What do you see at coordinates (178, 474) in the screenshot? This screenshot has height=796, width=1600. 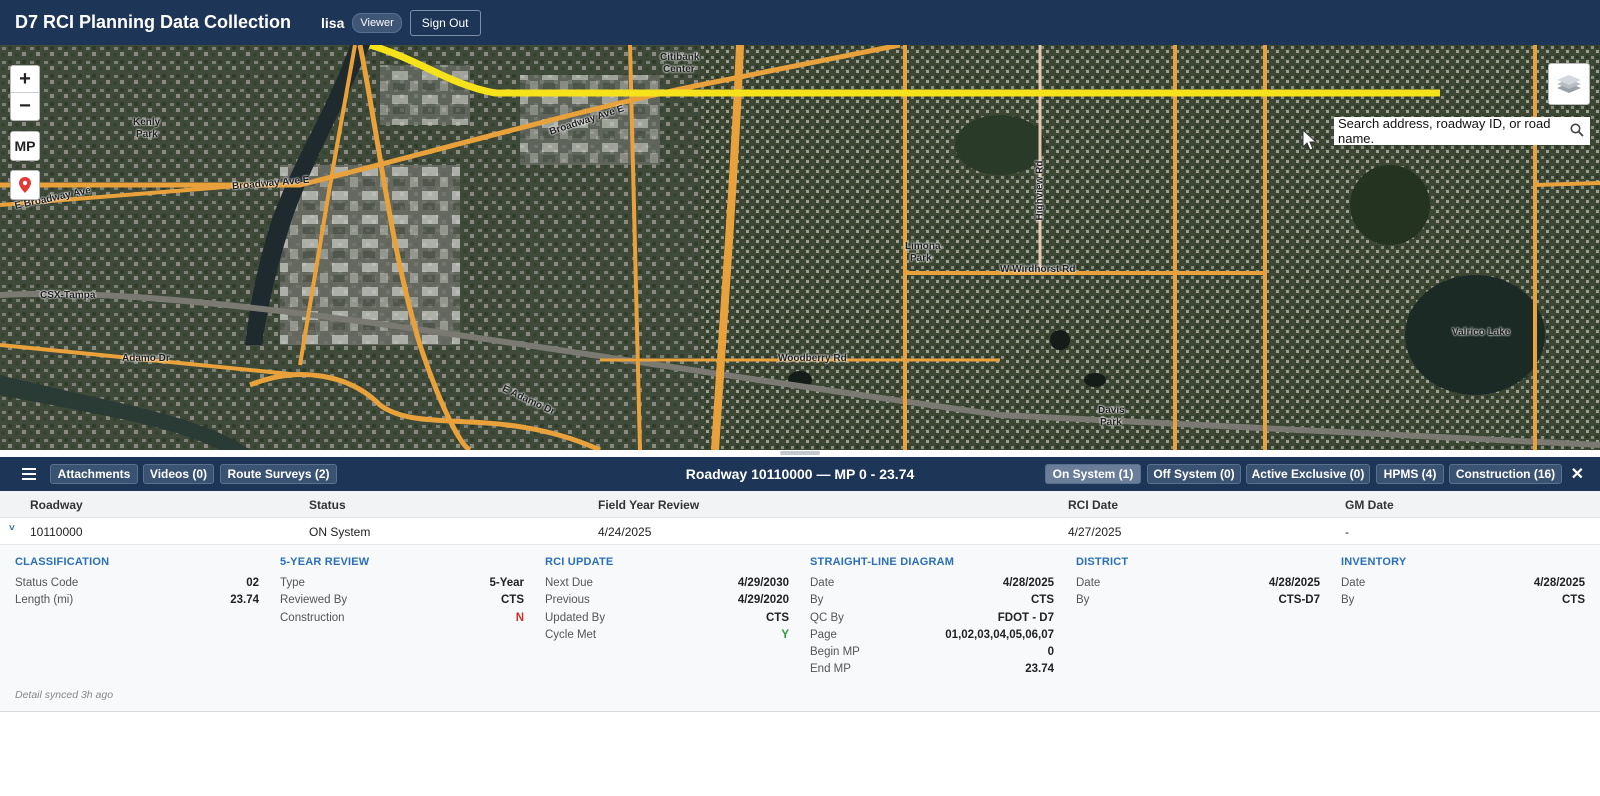 I see `videos-button: Videos (0)` at bounding box center [178, 474].